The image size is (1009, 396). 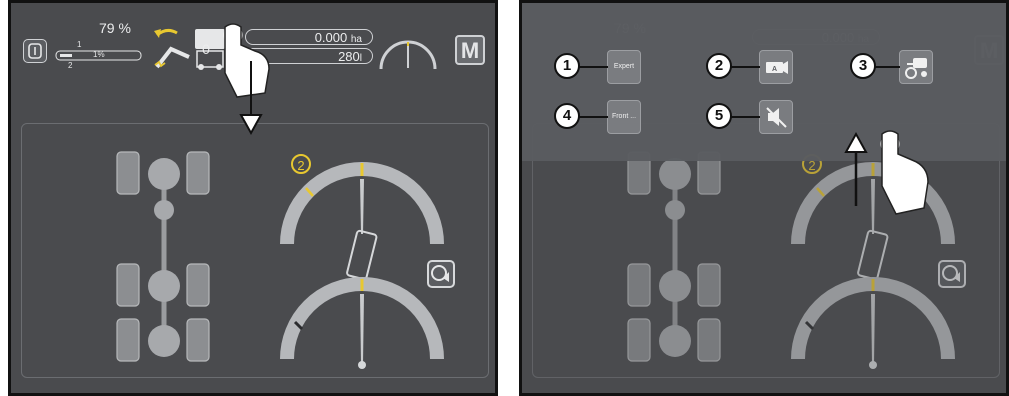 I want to click on mini-gauge-icon, so click(x=408, y=55).